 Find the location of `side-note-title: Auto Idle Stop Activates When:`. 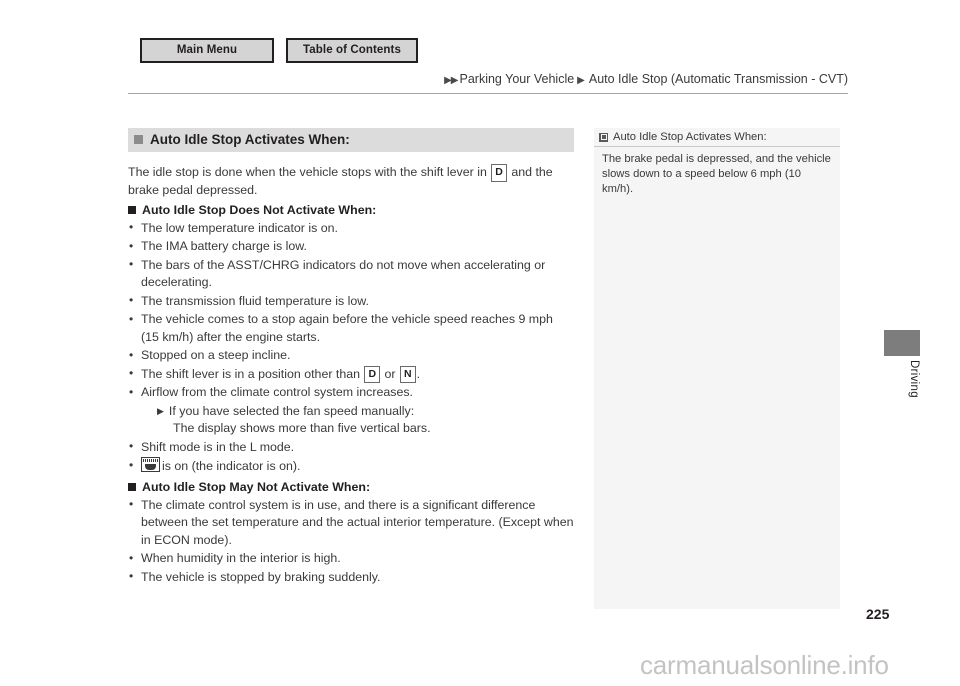

side-note-title: Auto Idle Stop Activates When: is located at coordinates (690, 137).